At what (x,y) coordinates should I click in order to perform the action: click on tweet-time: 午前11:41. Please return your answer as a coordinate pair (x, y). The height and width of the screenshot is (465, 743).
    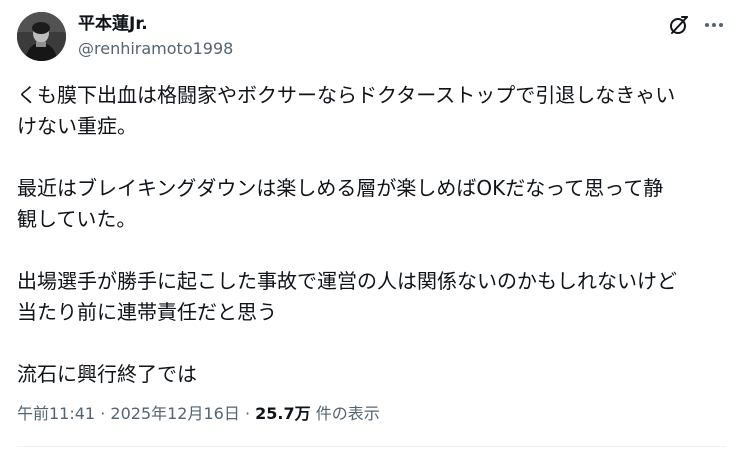
    Looking at the image, I should click on (56, 413).